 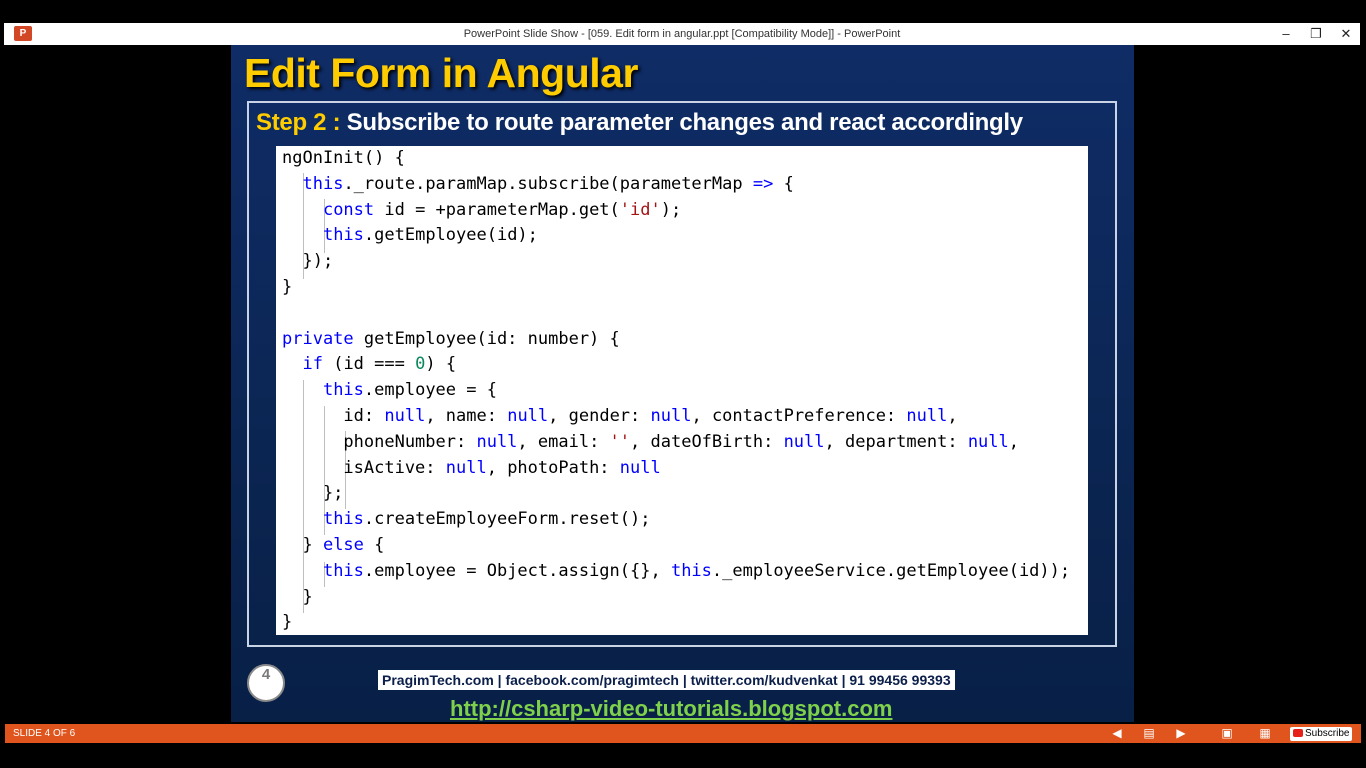 I want to click on code-line: private getEmployee(id: number) {, so click(x=451, y=338).